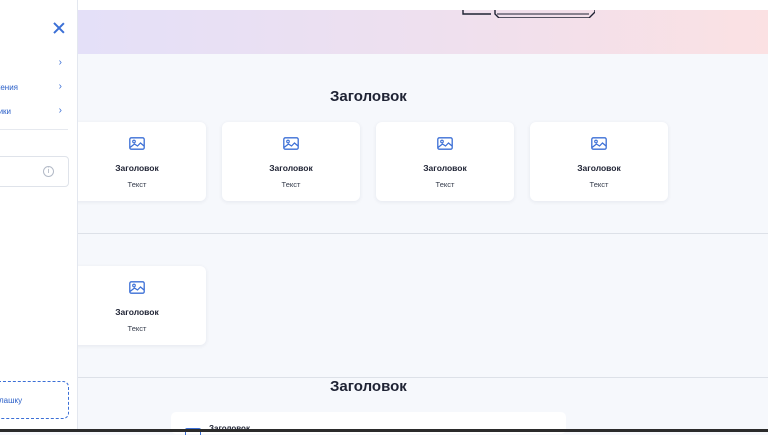  I want to click on side-panel: › жения › ики › i лашку, so click(39, 216).